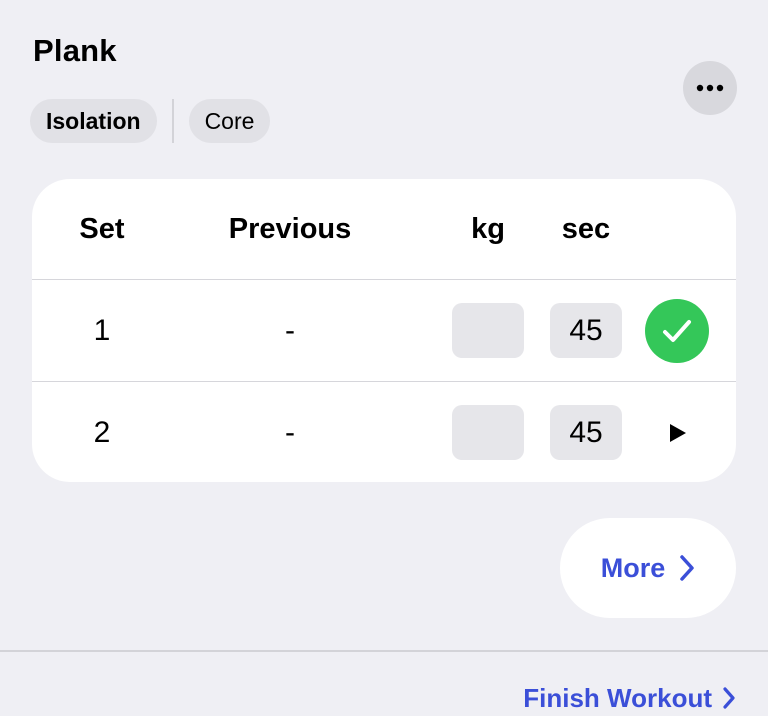  Describe the element at coordinates (290, 228) in the screenshot. I see `header-previous: Previous` at that location.